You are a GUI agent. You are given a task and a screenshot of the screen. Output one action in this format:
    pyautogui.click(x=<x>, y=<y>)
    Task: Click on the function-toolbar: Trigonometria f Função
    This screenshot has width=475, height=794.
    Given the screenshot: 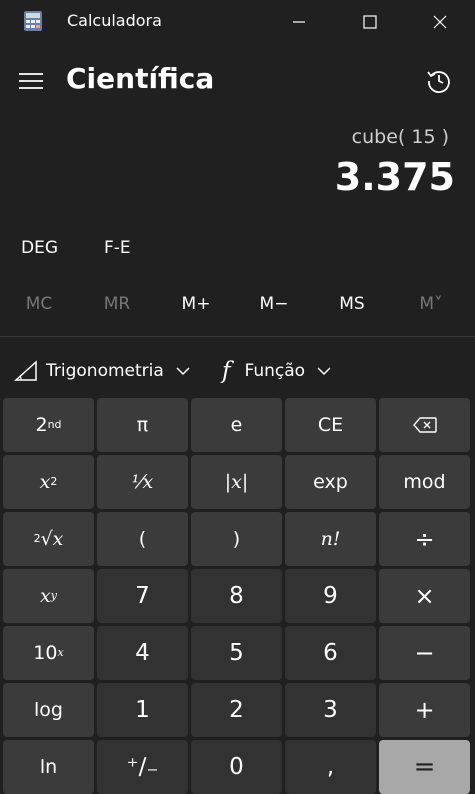 What is the action you would take?
    pyautogui.click(x=237, y=371)
    